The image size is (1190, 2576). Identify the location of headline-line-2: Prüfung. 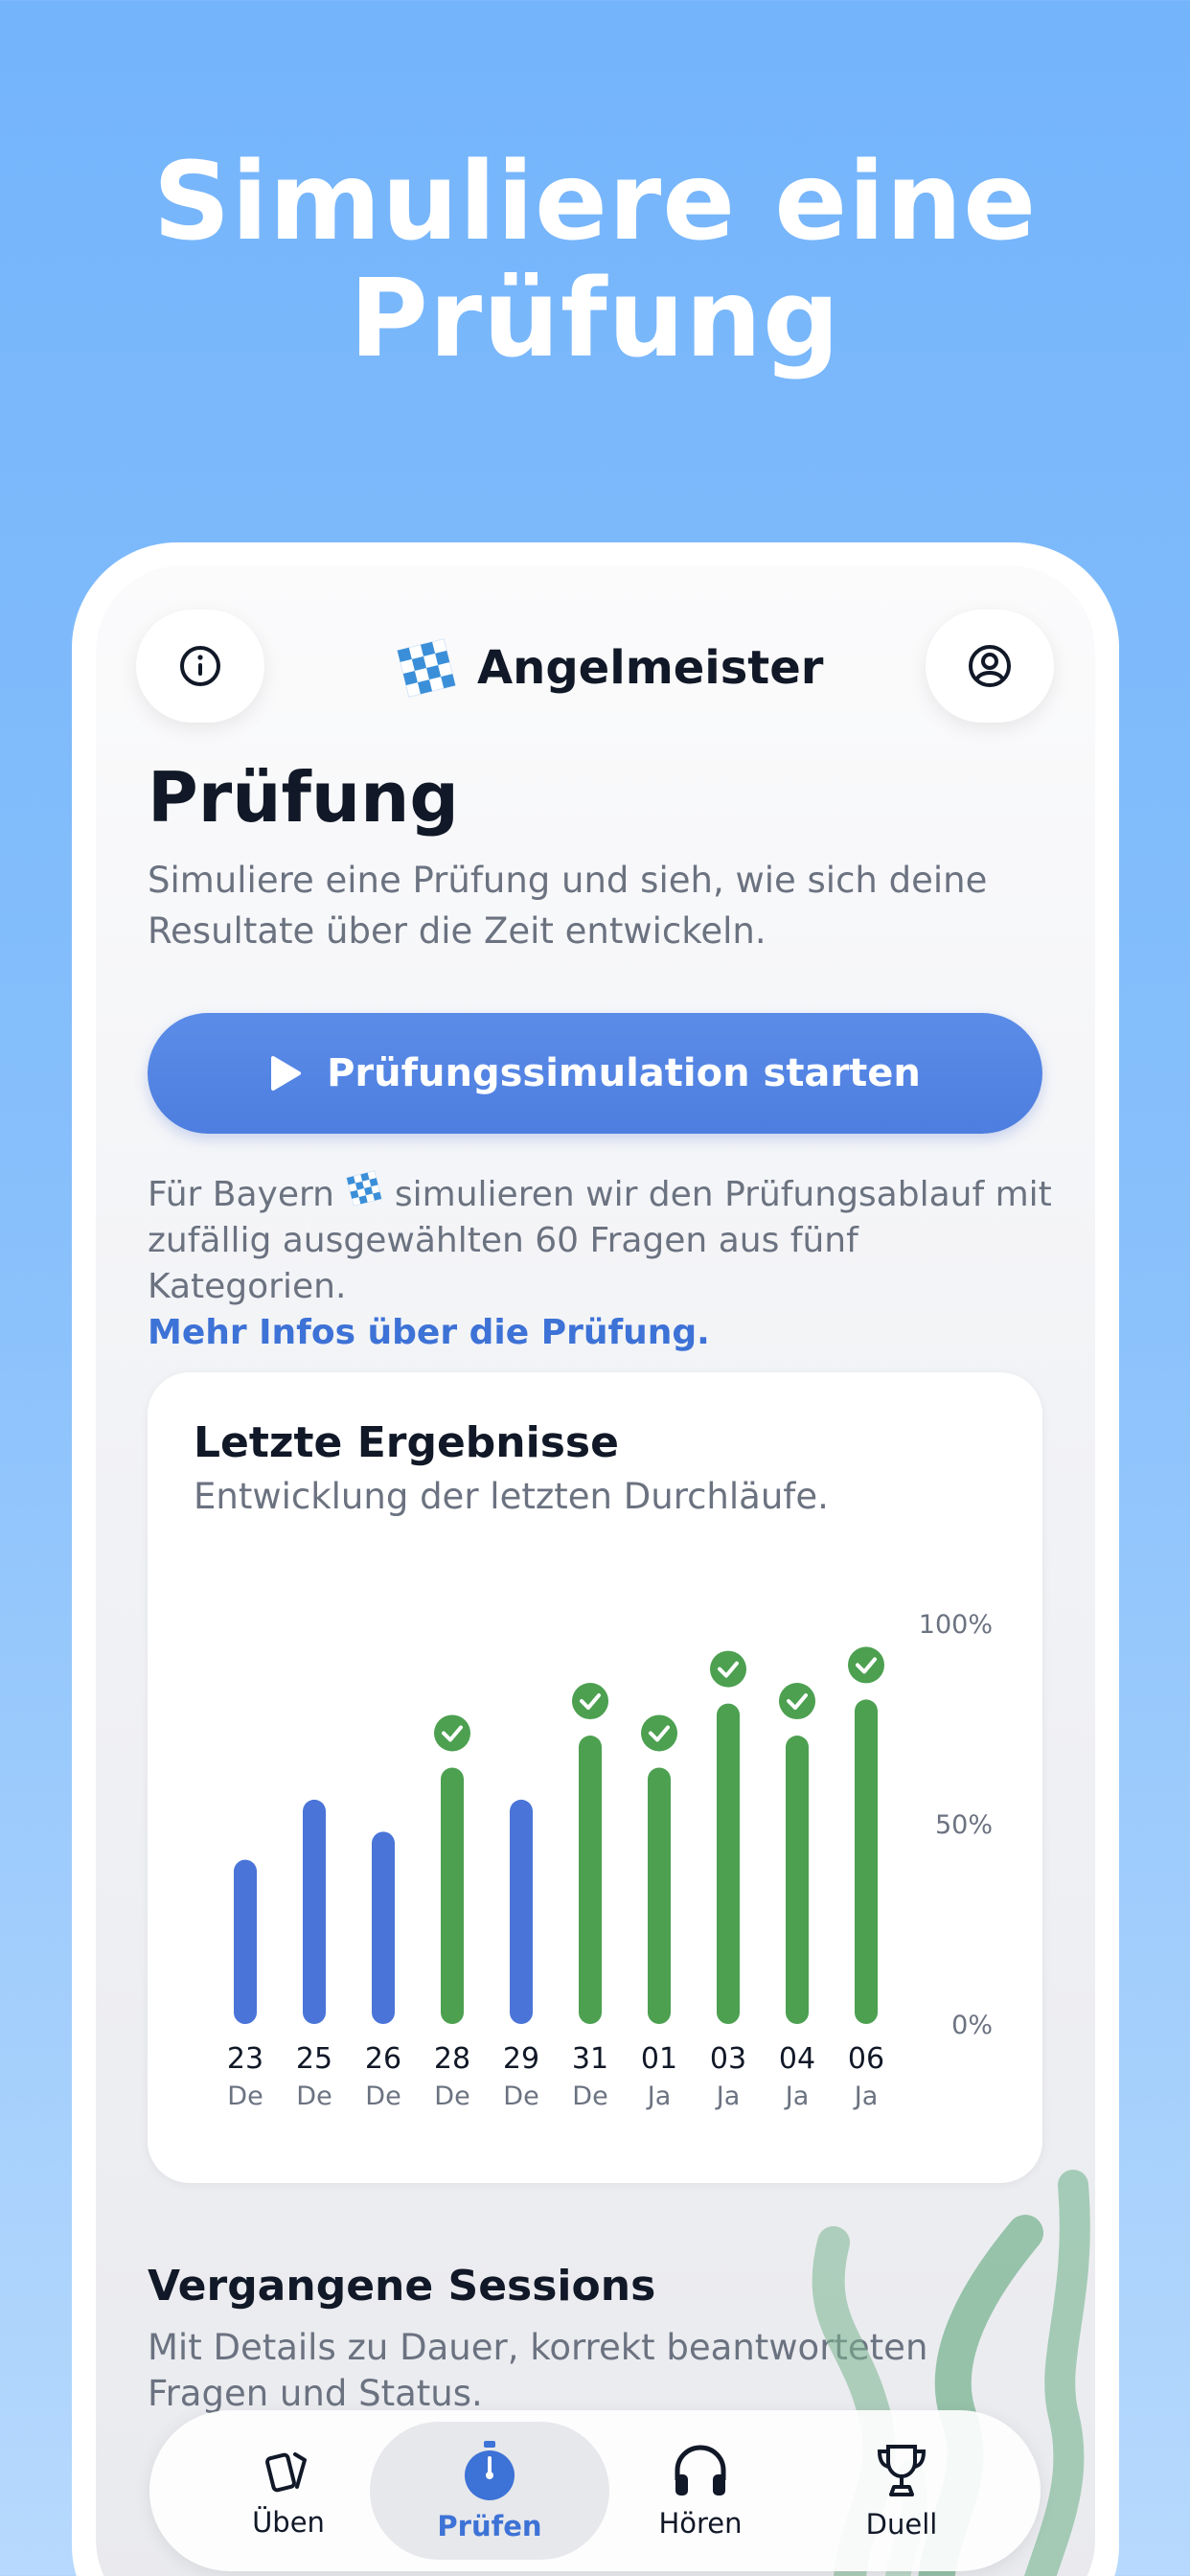
(595, 319).